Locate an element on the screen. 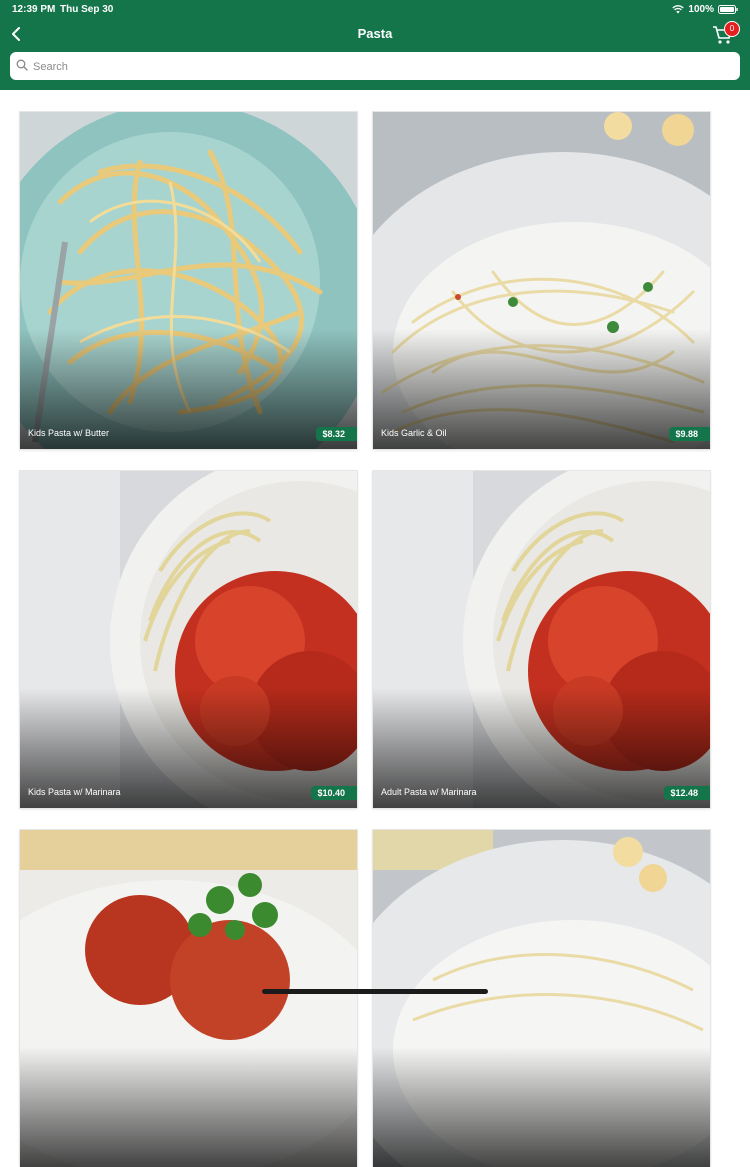  product-name: Adult Pasta w/ Marinara is located at coordinates (429, 792).